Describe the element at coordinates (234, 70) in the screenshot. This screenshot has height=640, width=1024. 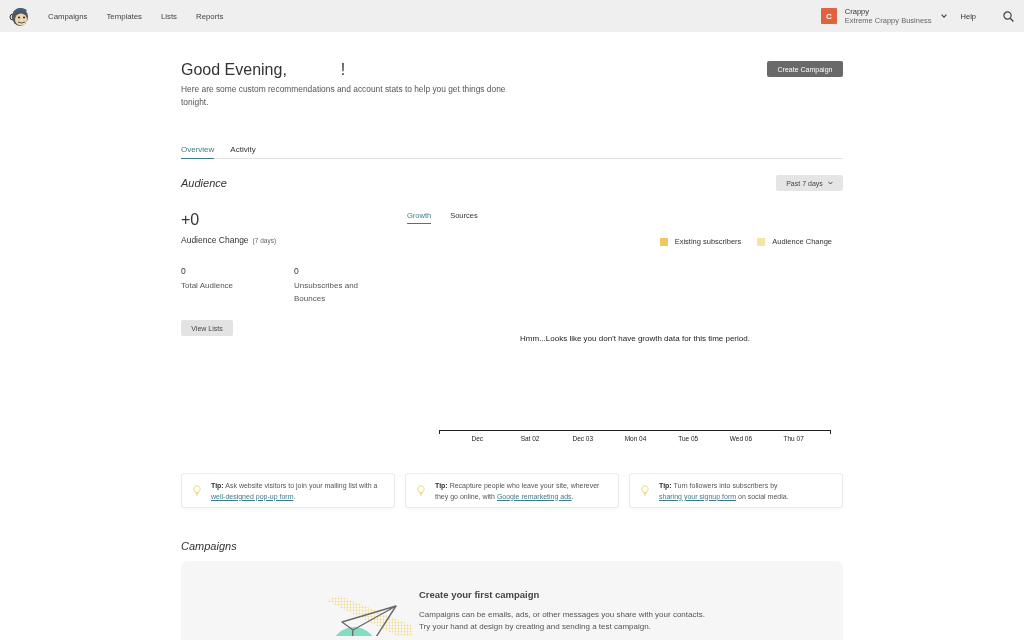
I see `greeting-title: Good Evening,` at that location.